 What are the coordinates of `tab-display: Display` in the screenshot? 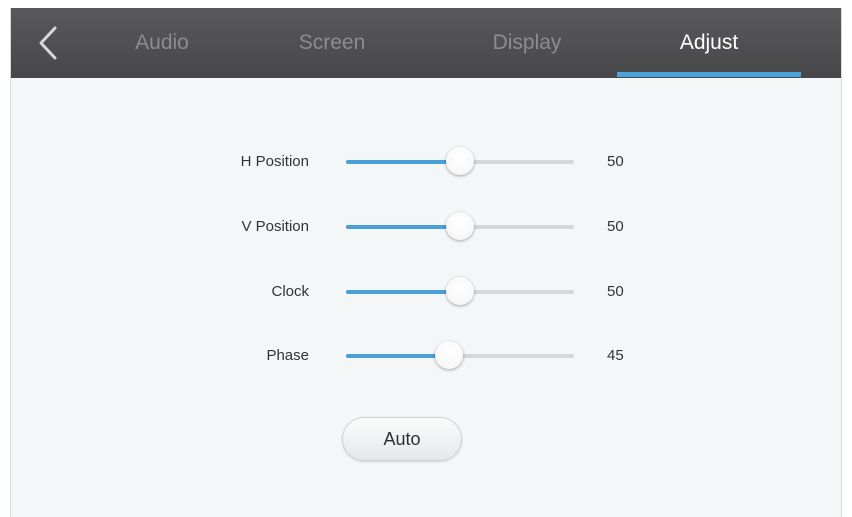 It's located at (527, 43).